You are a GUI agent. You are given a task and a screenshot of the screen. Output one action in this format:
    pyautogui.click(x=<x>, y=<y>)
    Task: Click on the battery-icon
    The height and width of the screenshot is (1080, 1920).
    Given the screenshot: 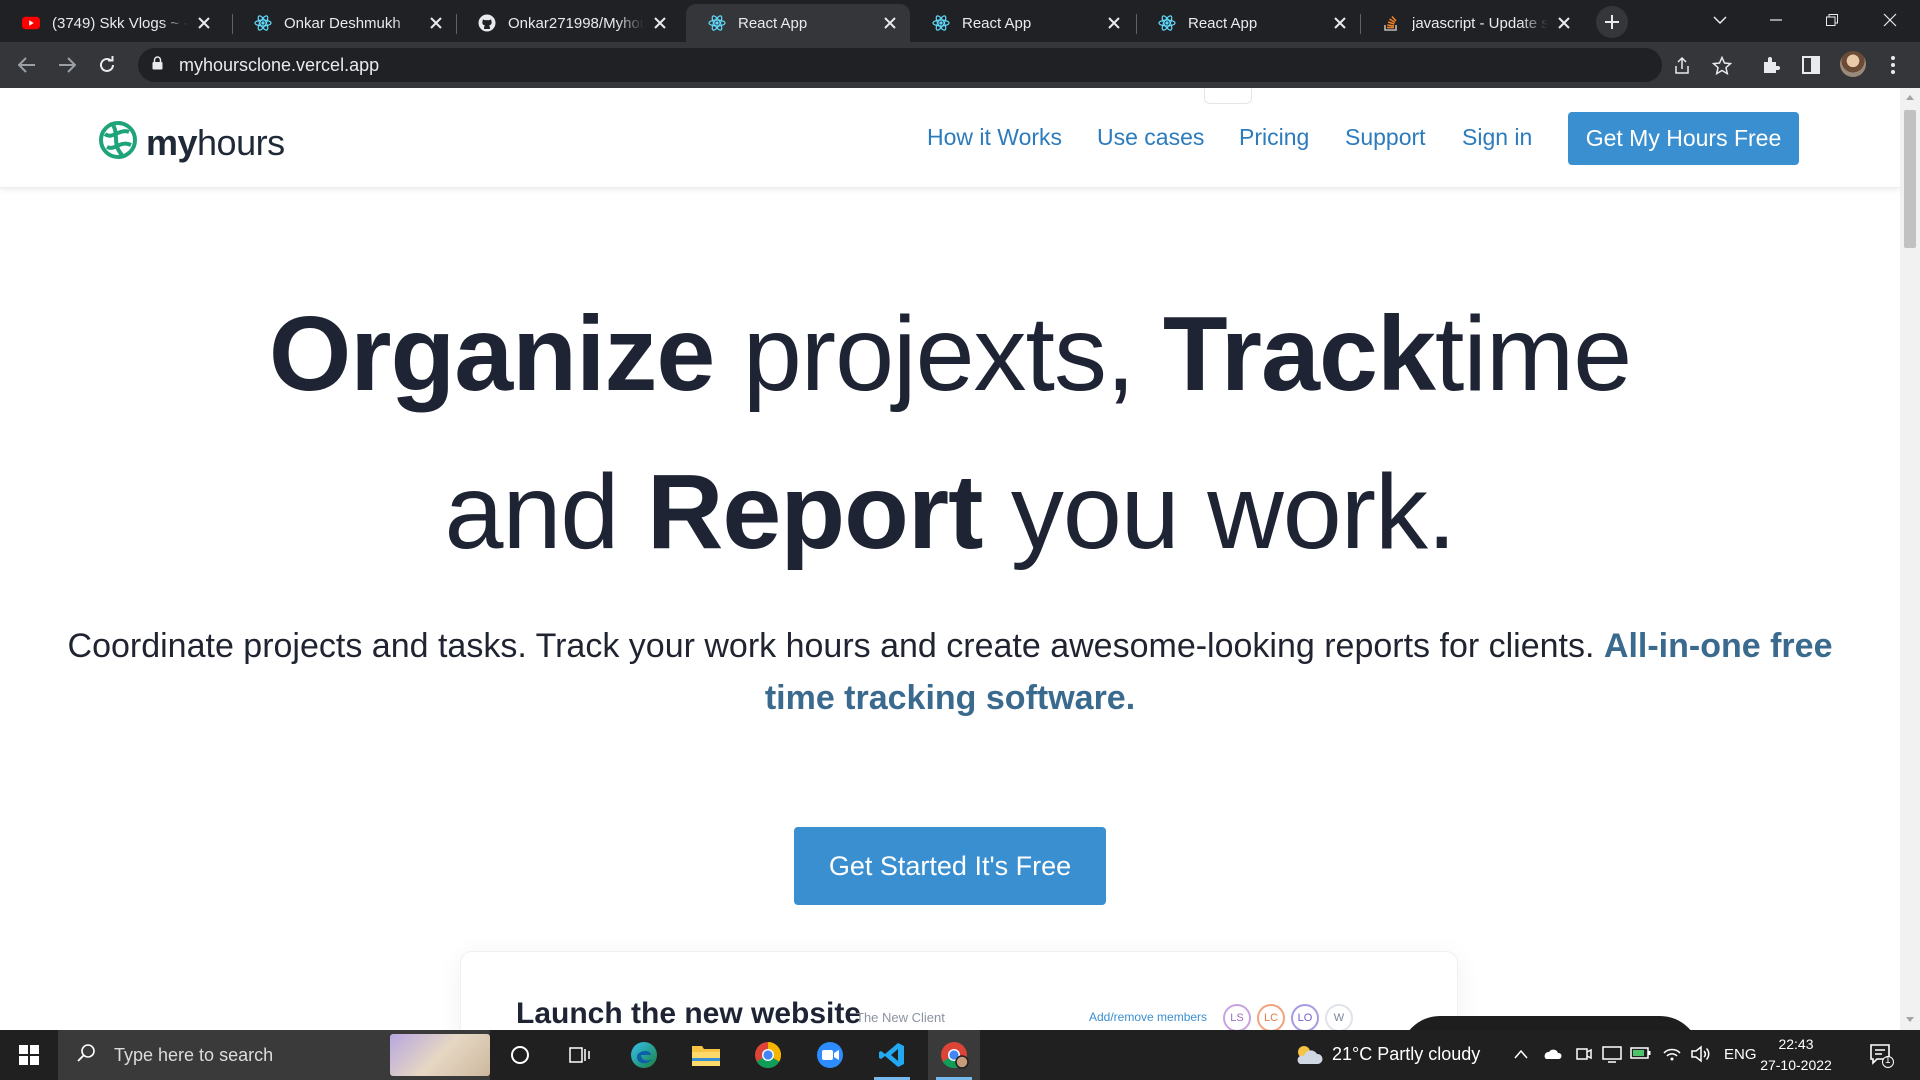 What is the action you would take?
    pyautogui.click(x=1641, y=1055)
    